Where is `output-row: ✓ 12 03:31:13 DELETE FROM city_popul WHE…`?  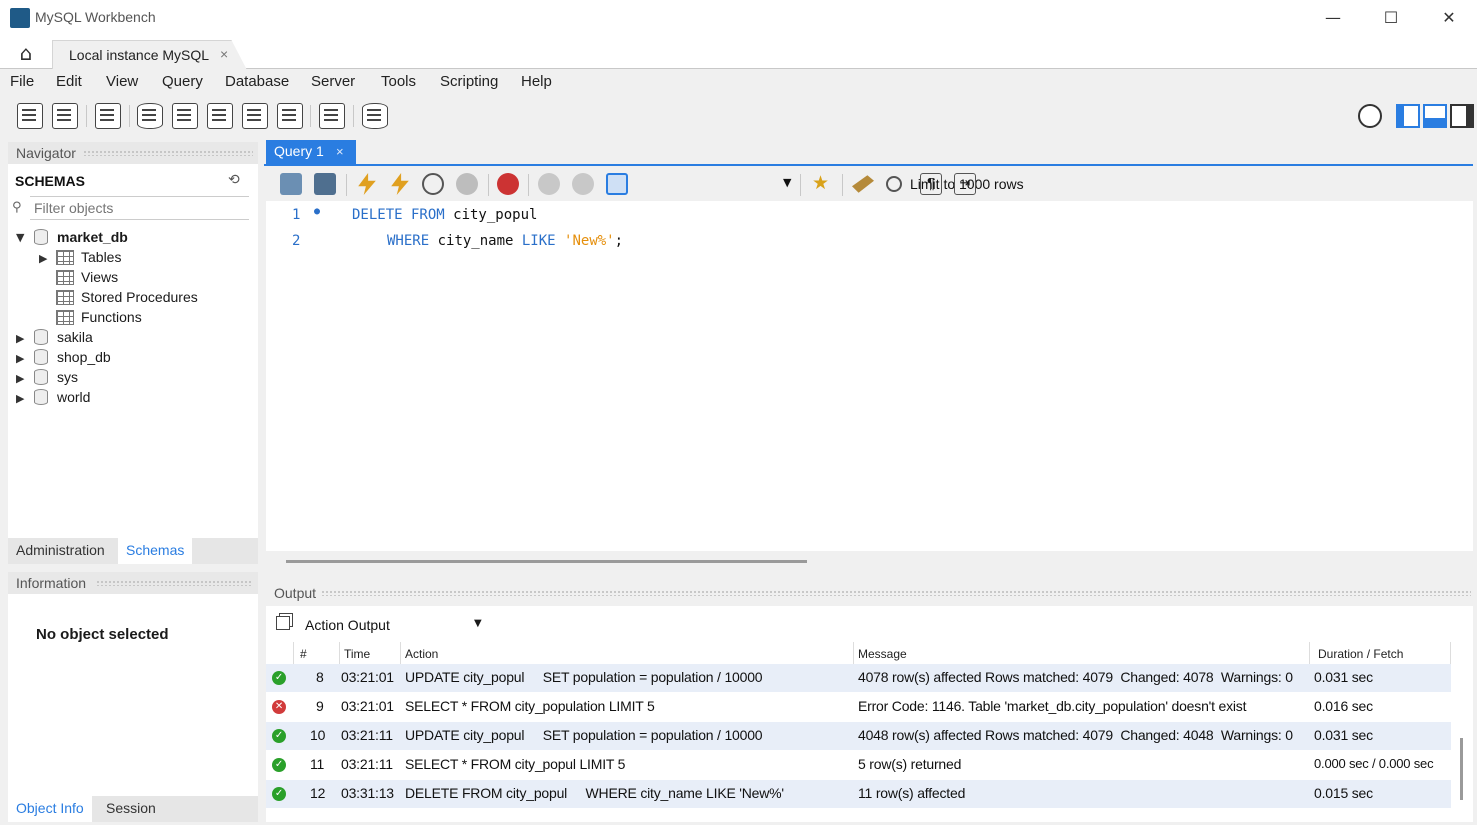 output-row: ✓ 12 03:31:13 DELETE FROM city_popul WHE… is located at coordinates (858, 794).